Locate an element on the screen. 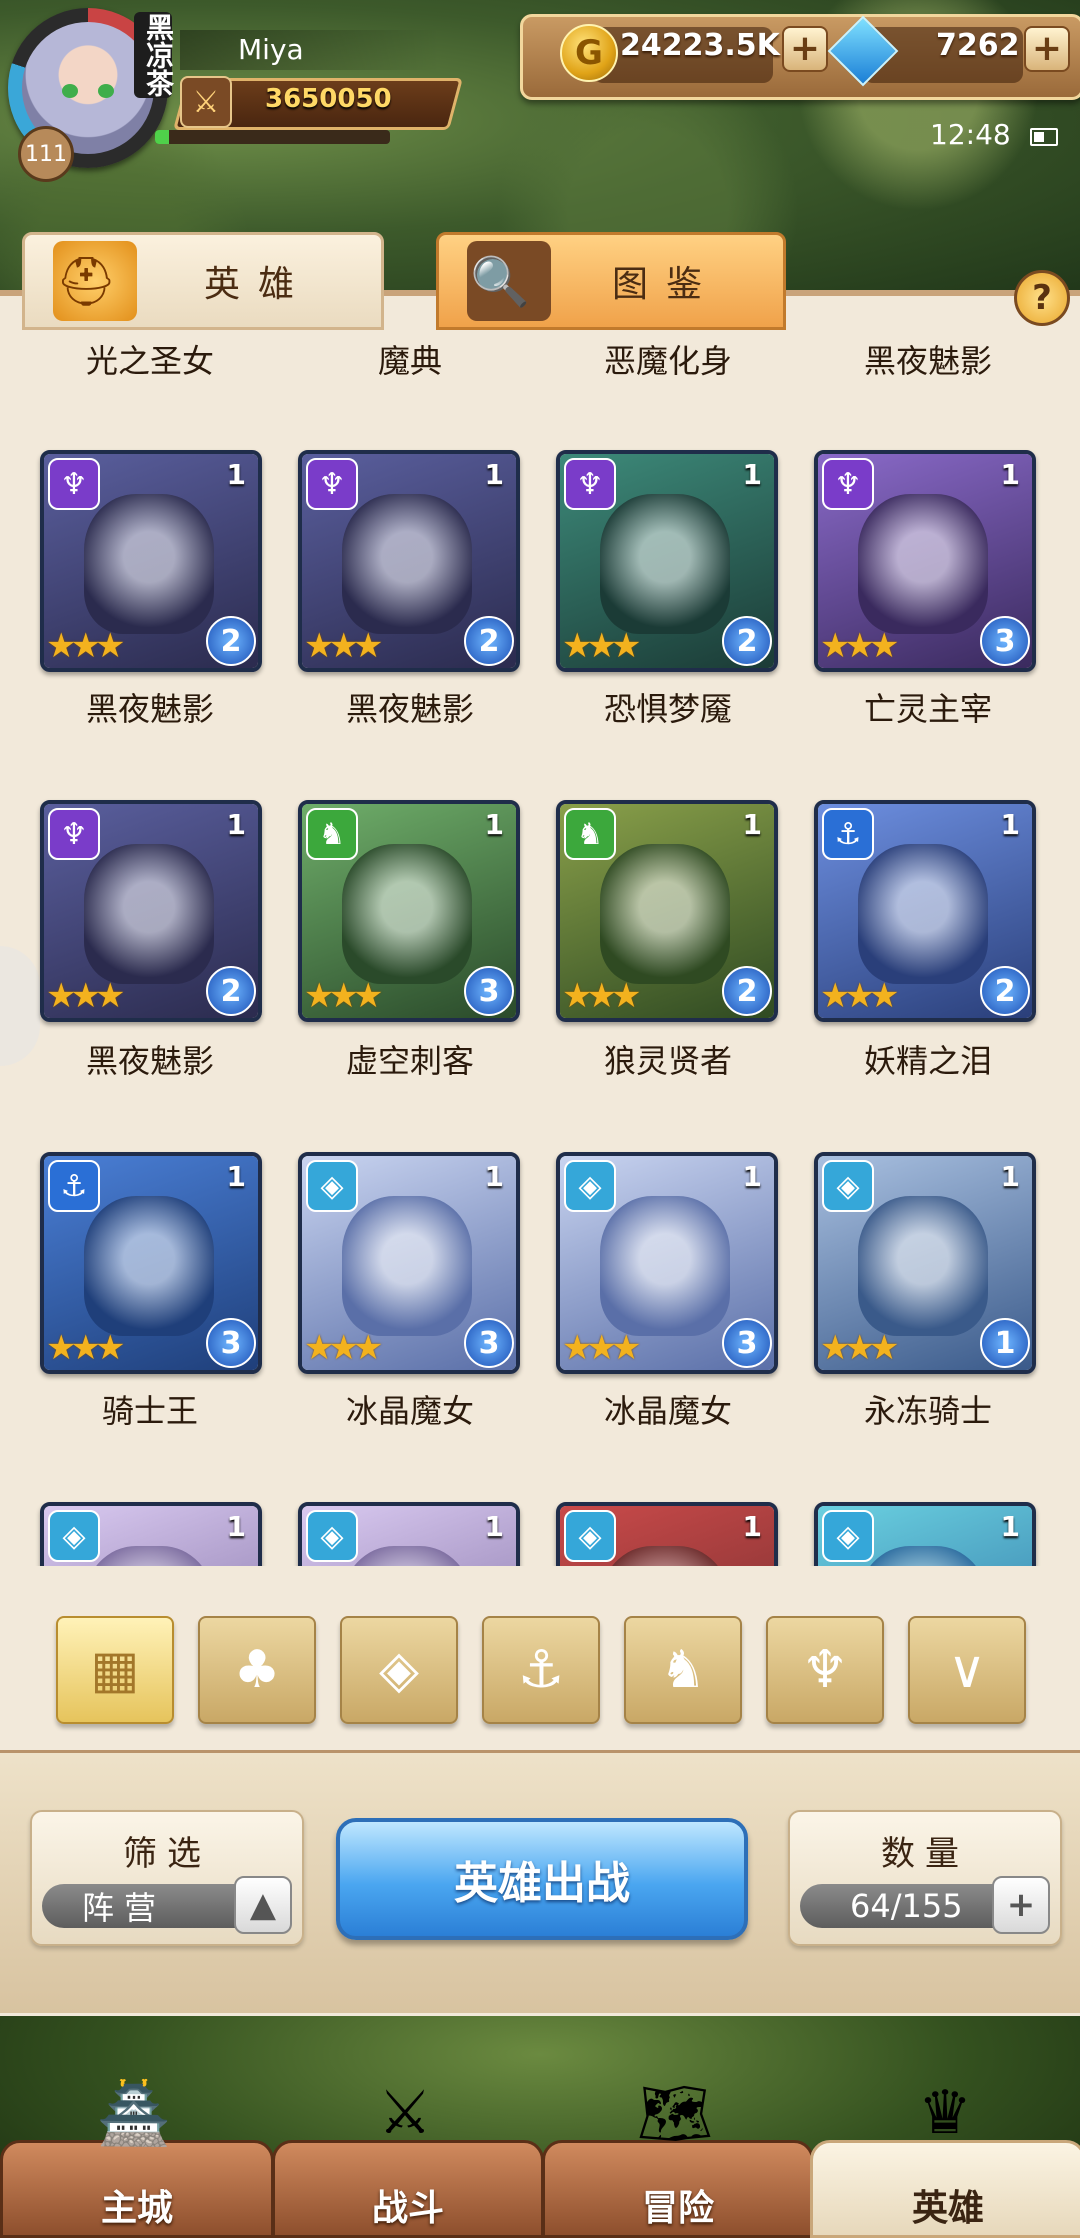 Image resolution: width=1080 pixels, height=2238 pixels. crossed-swords-icon: ⚔ is located at coordinates (206, 102).